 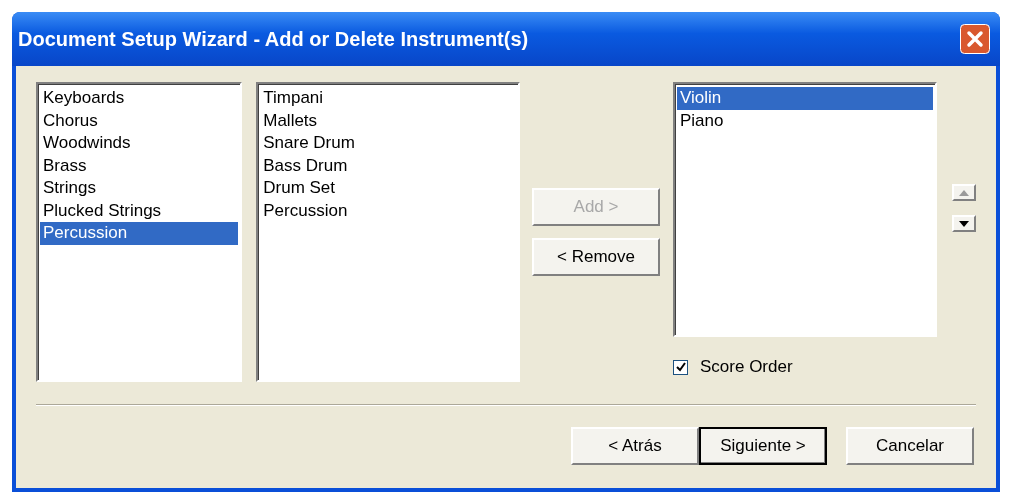 I want to click on window-title: Document Setup Wizard - Add or Delete Instrument(s), so click(x=273, y=39).